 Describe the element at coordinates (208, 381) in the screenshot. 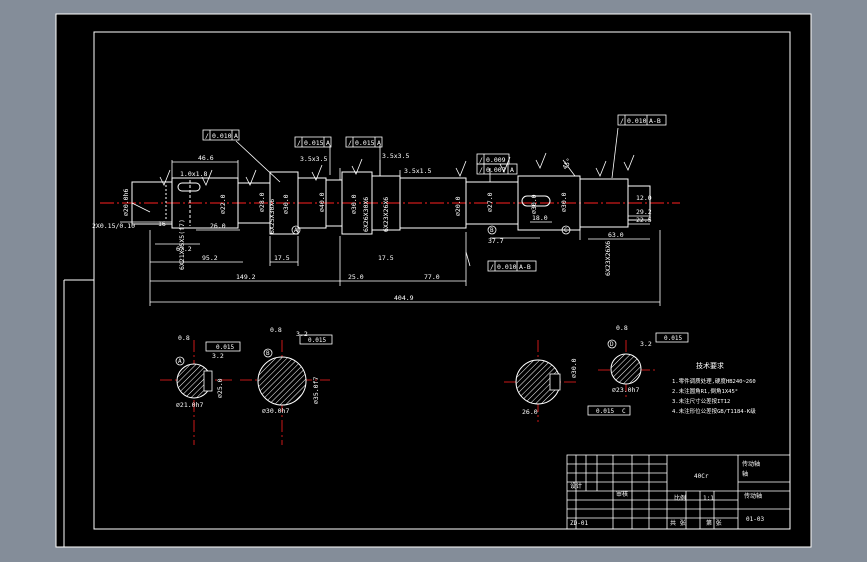

I see `section-a-keyway` at that location.